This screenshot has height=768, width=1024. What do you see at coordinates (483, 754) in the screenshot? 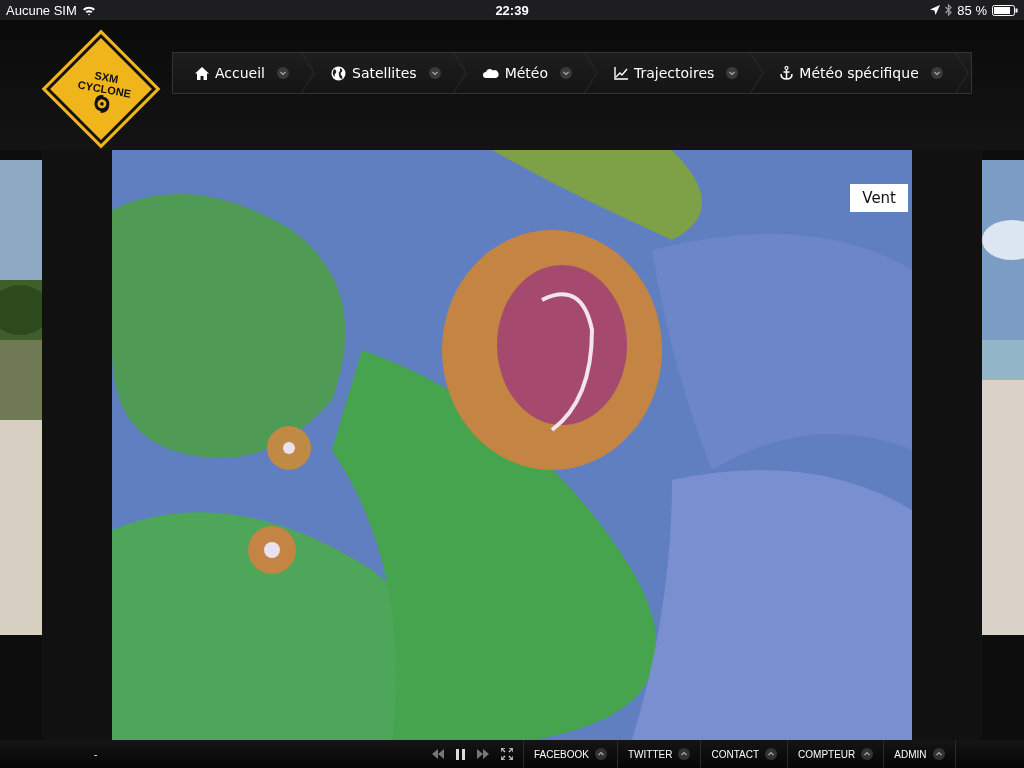
I see `fast-forward-icon` at bounding box center [483, 754].